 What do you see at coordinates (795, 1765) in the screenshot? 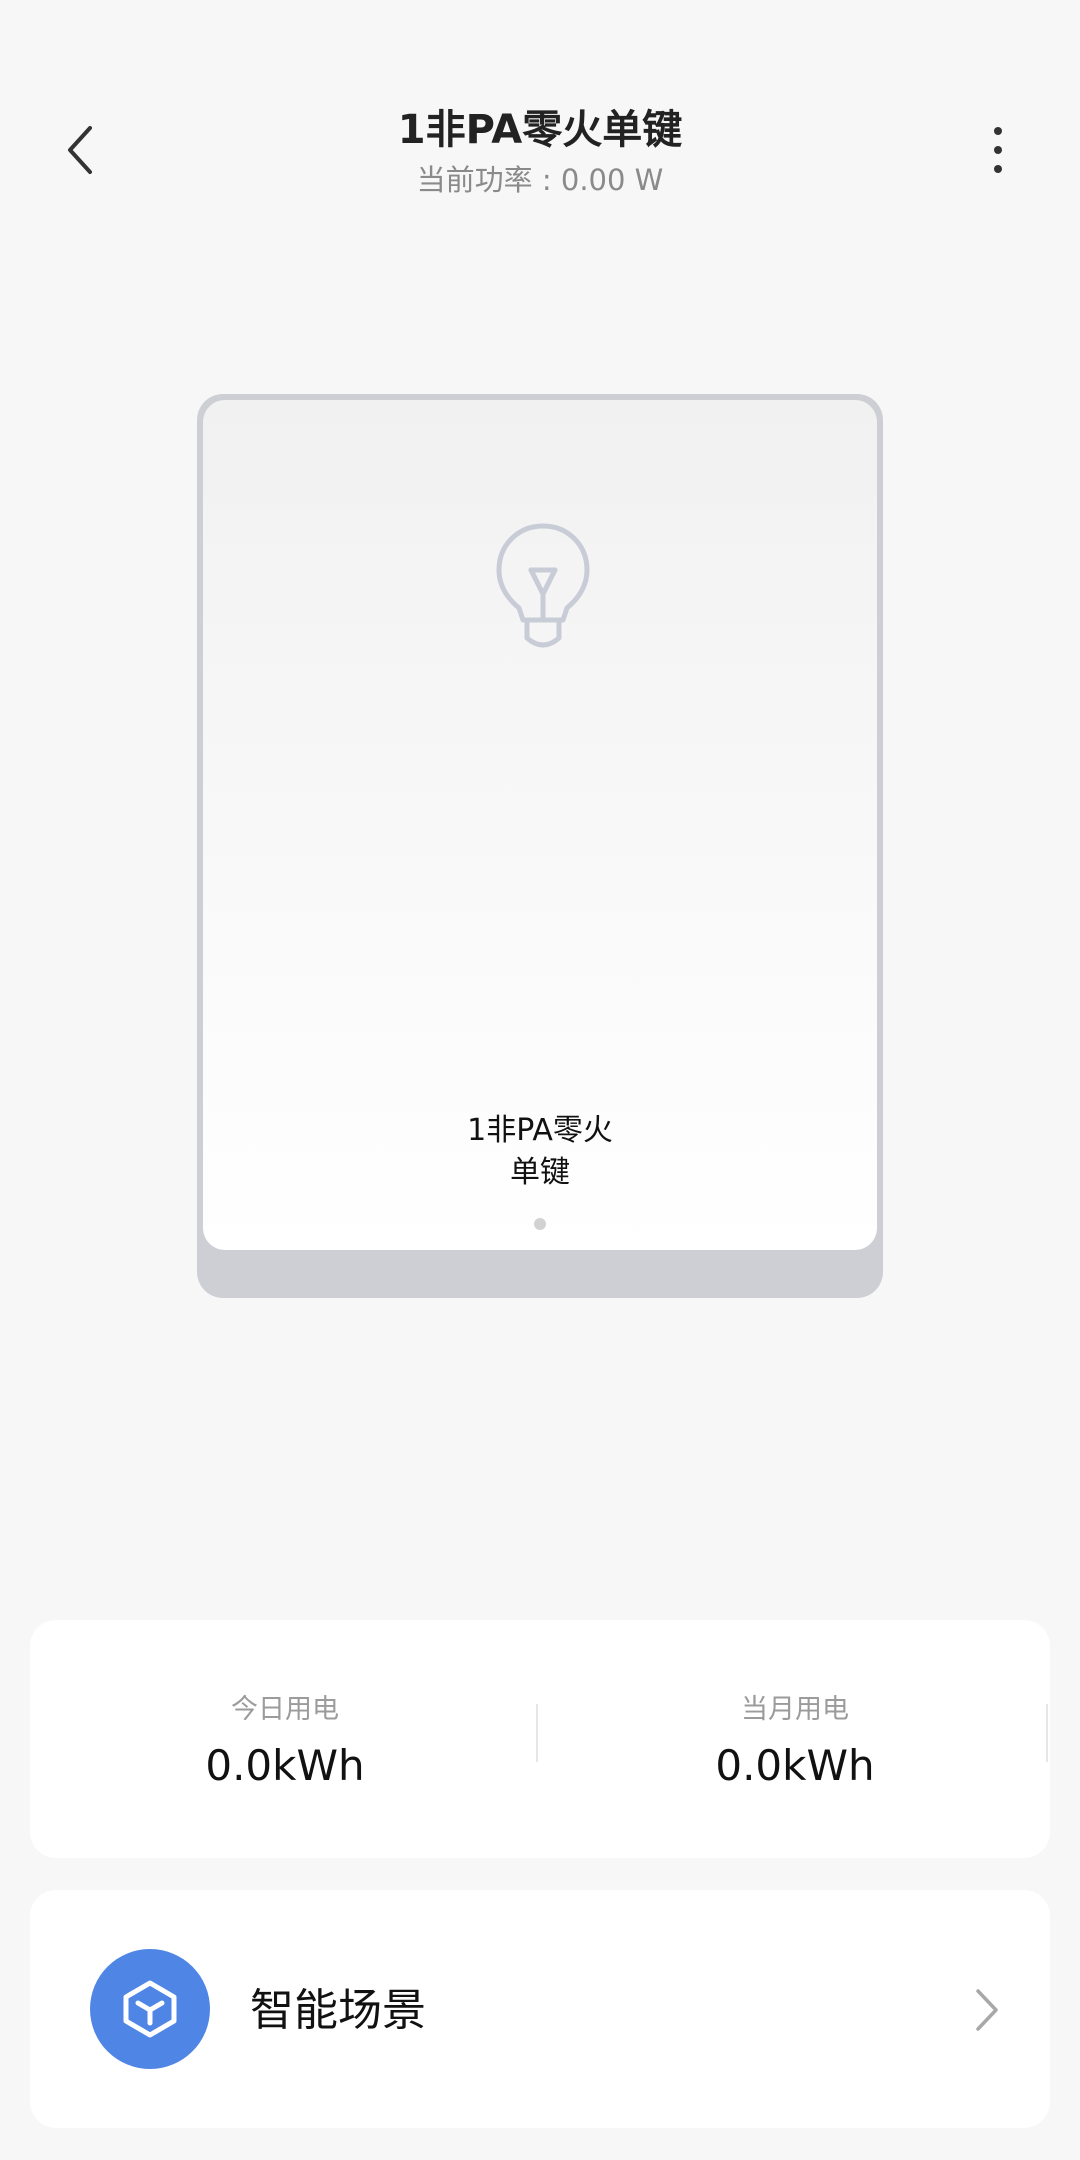
I see `month-usage-value: 0.0kWh` at bounding box center [795, 1765].